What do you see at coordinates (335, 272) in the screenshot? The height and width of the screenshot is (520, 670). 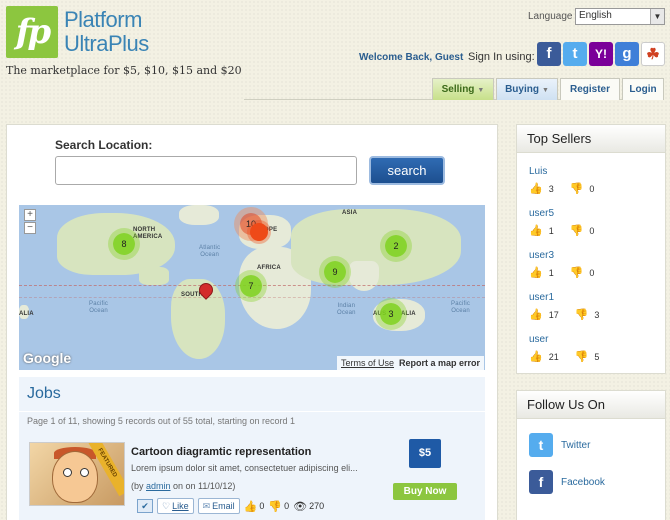 I see `map-cluster-africa: 9` at bounding box center [335, 272].